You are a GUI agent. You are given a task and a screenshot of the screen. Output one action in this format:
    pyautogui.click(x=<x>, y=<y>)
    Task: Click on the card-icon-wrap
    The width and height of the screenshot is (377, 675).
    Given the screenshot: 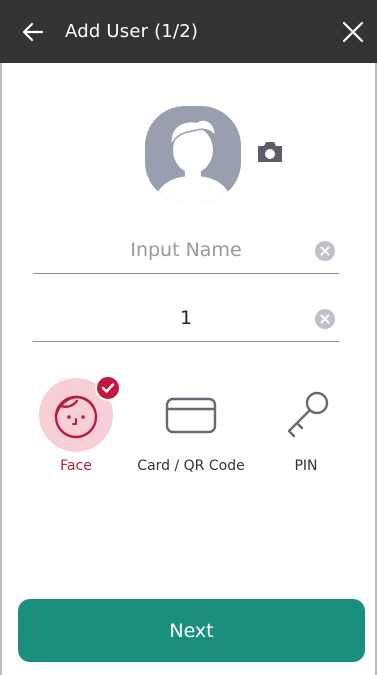 What is the action you would take?
    pyautogui.click(x=191, y=415)
    